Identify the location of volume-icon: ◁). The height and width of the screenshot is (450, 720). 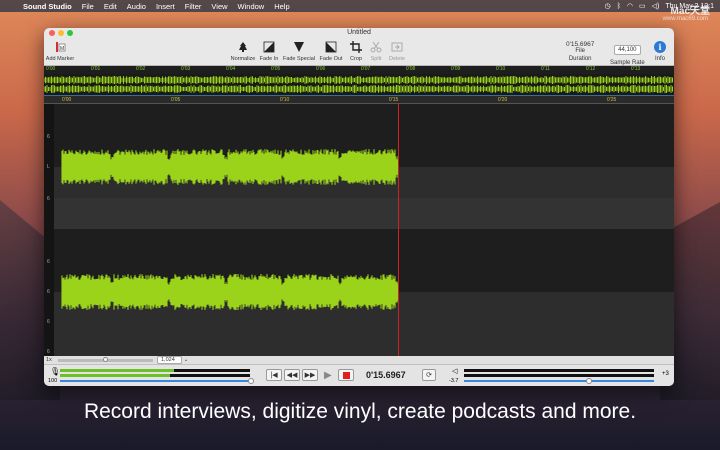
(656, 6).